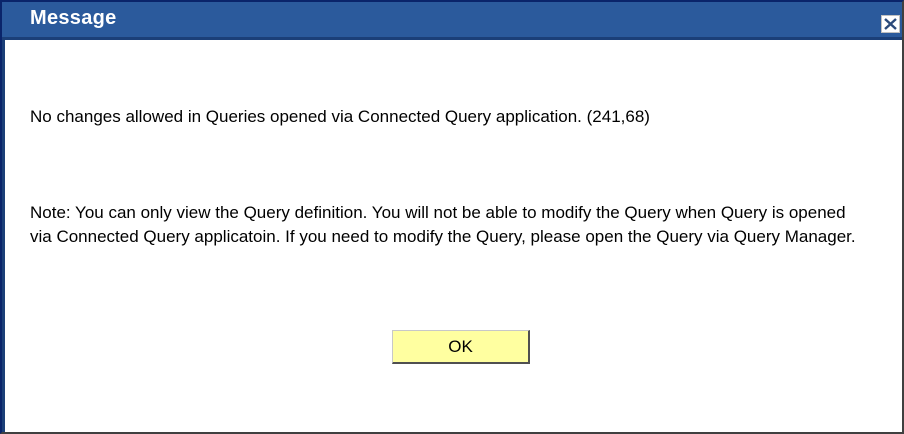 The height and width of the screenshot is (434, 904). I want to click on dialog-titlebar: Message, so click(452, 21).